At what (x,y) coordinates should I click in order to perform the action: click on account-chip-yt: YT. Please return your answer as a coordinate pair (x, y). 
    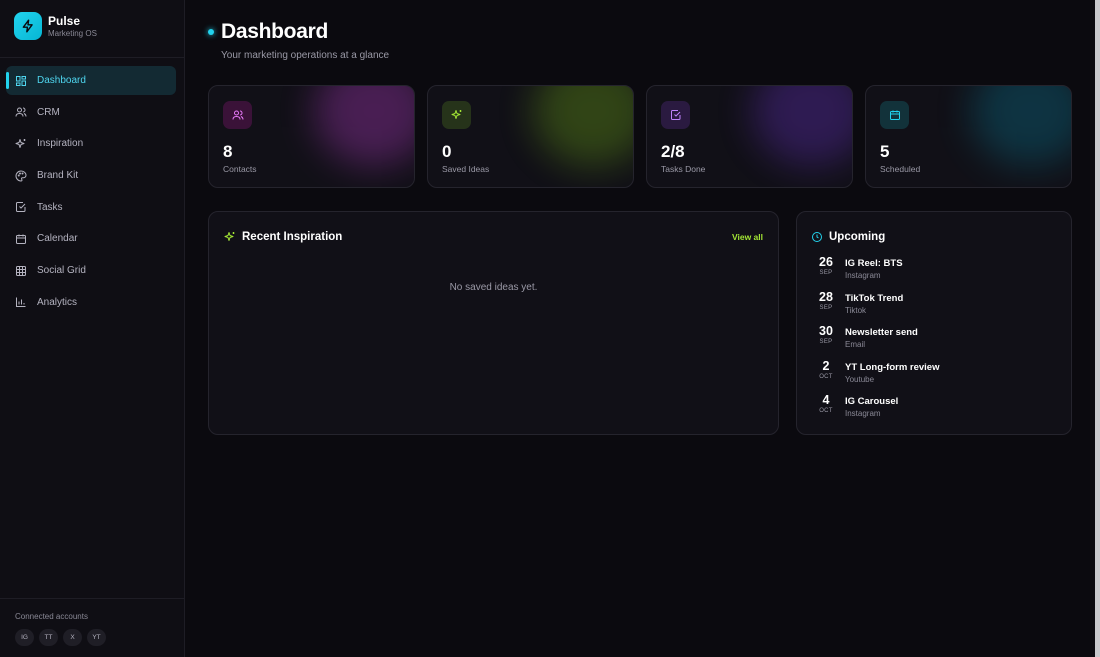
    Looking at the image, I should click on (96, 637).